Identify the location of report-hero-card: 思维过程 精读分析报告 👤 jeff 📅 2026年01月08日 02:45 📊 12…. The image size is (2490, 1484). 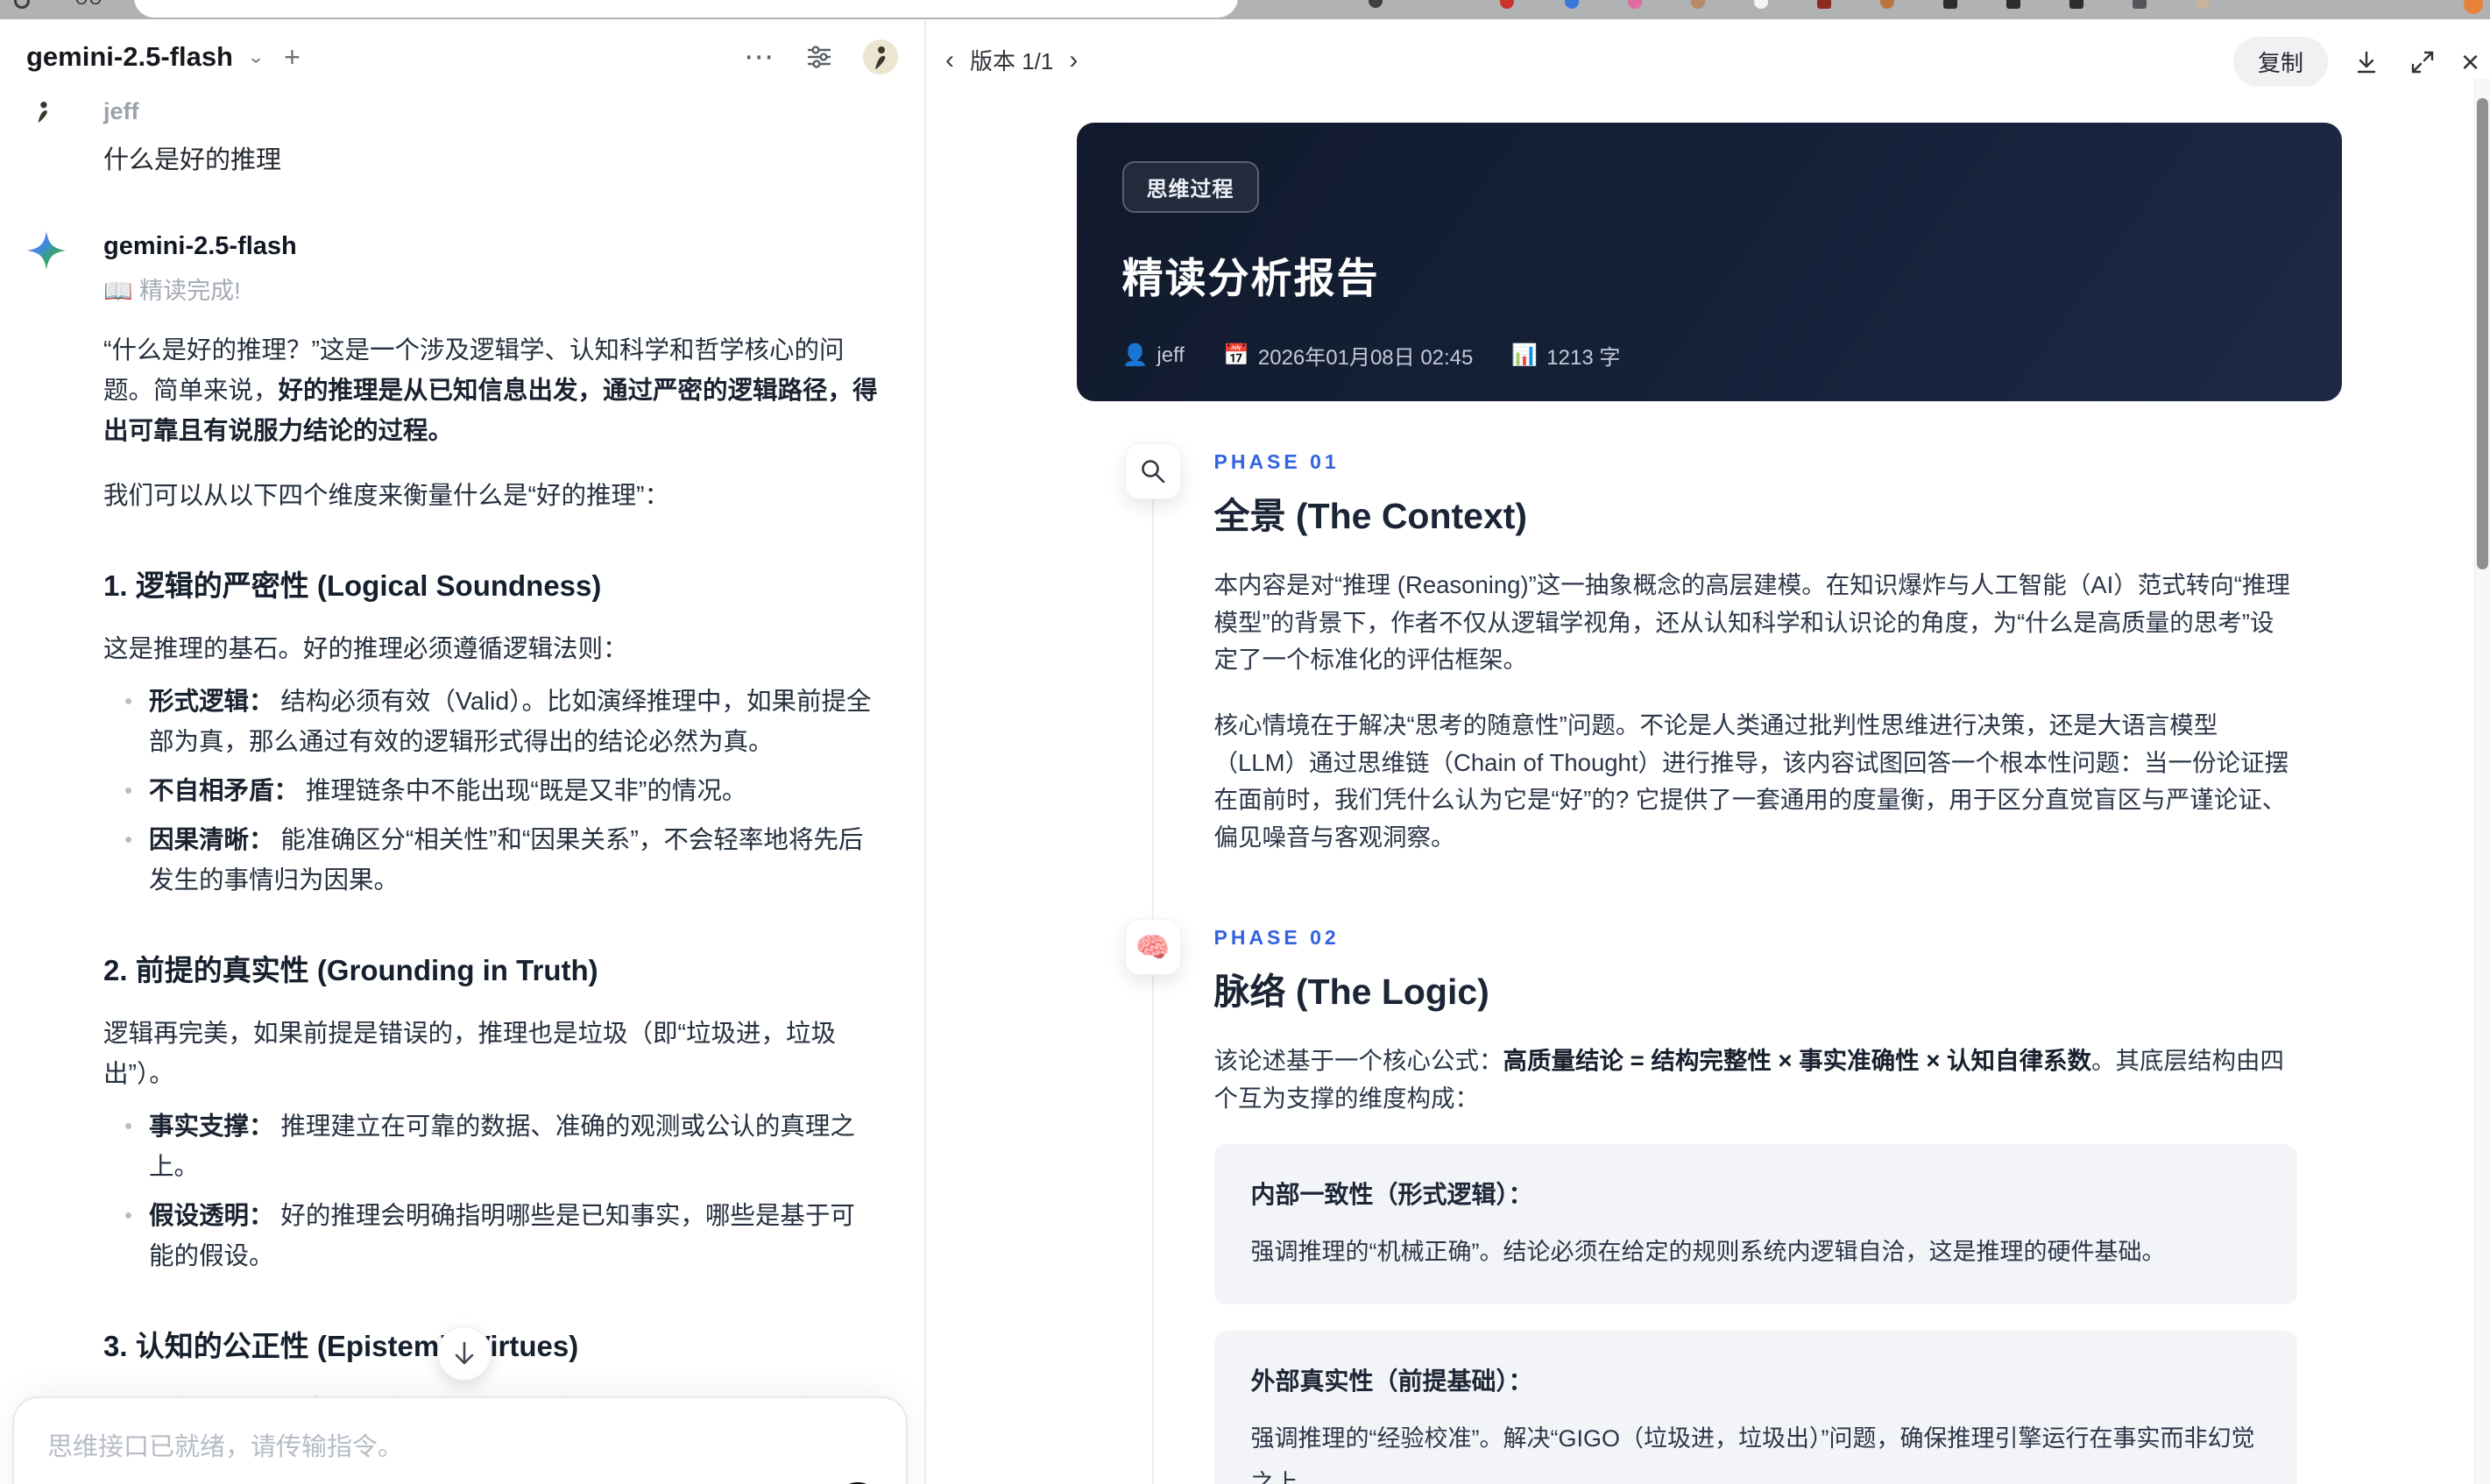
(1709, 262).